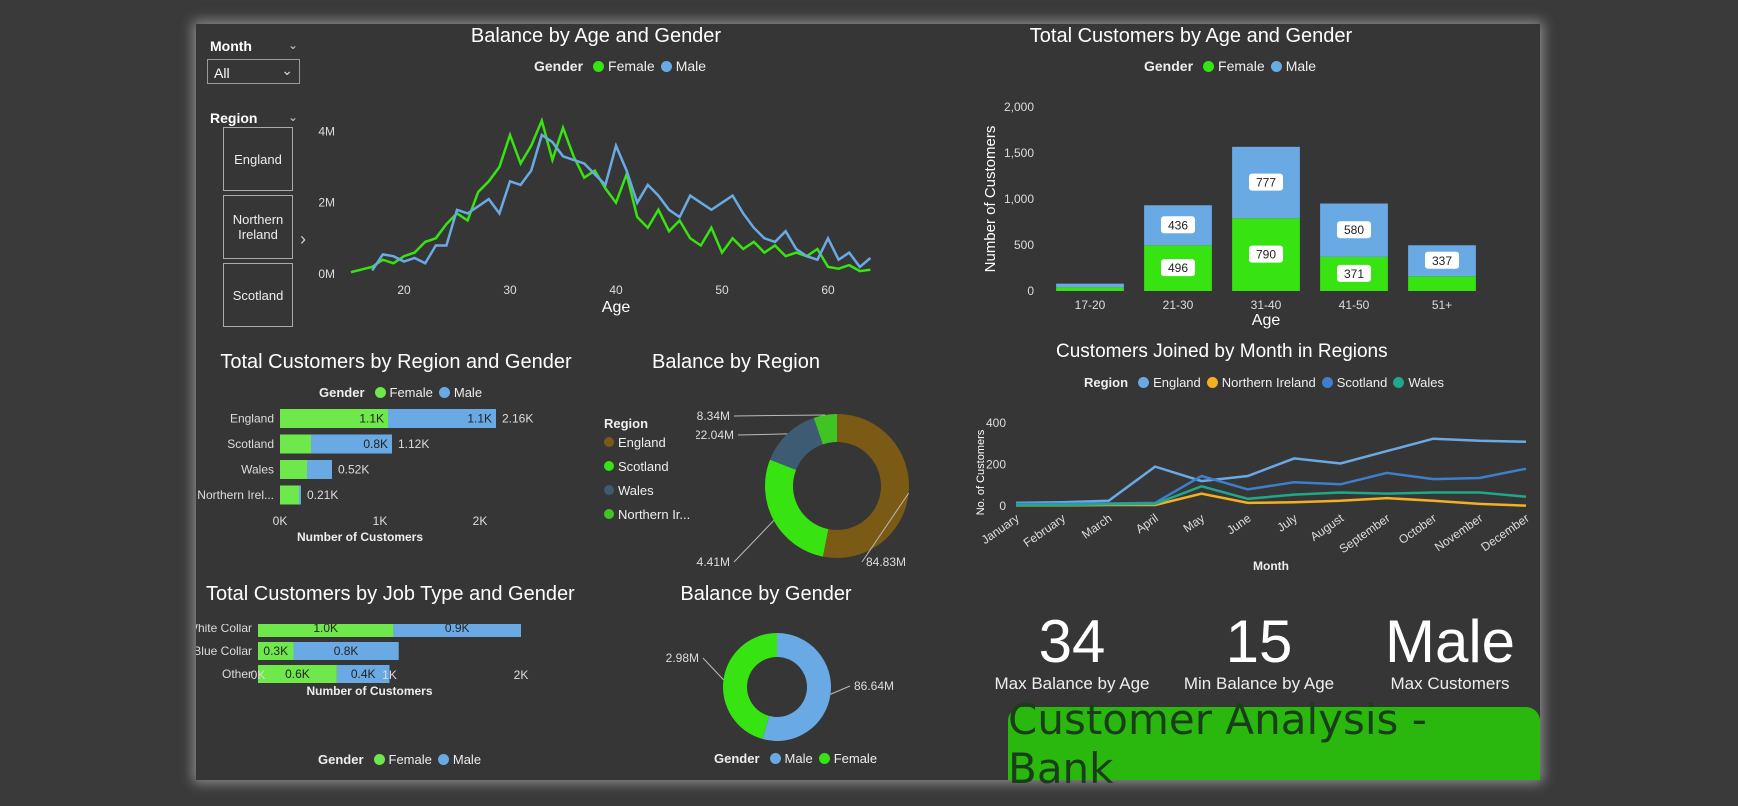  What do you see at coordinates (1019, 107) in the screenshot?
I see `y-tick-label: 2,000` at bounding box center [1019, 107].